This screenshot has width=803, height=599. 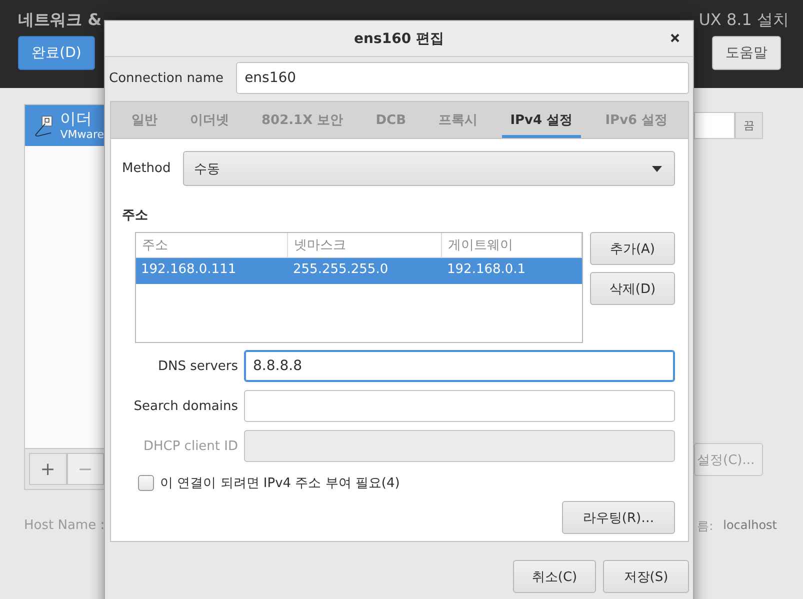 I want to click on settings-tab: 일반, so click(x=144, y=120).